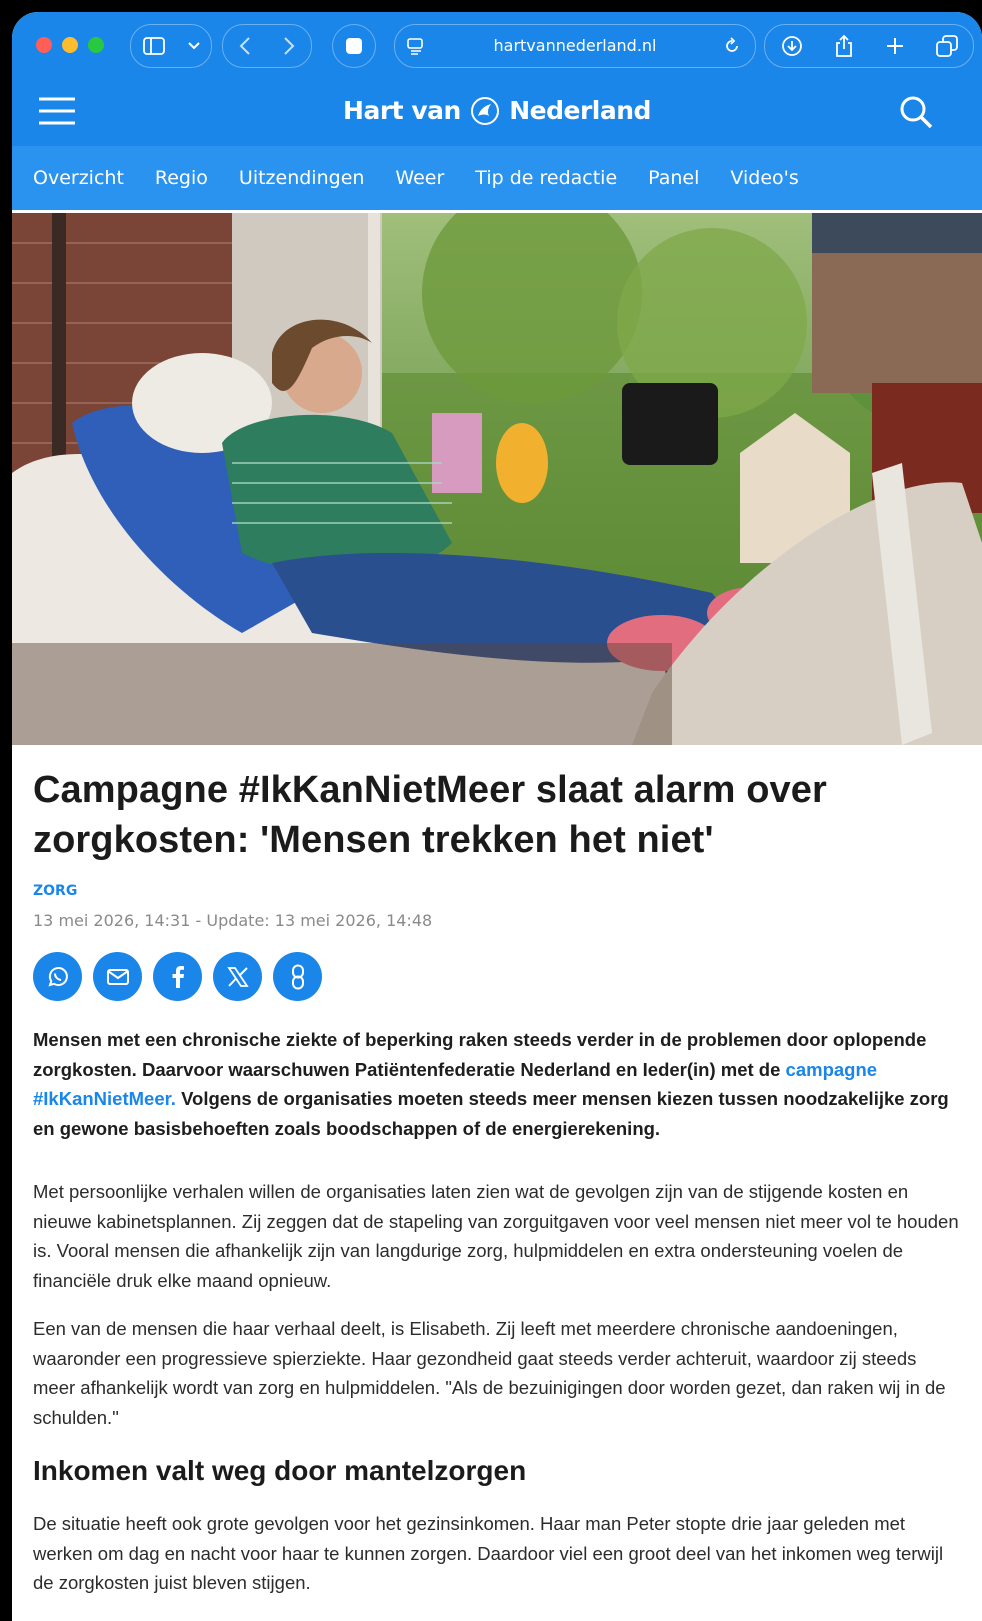 This screenshot has width=982, height=1621. I want to click on url-text: hartvannederland.nl, so click(575, 45).